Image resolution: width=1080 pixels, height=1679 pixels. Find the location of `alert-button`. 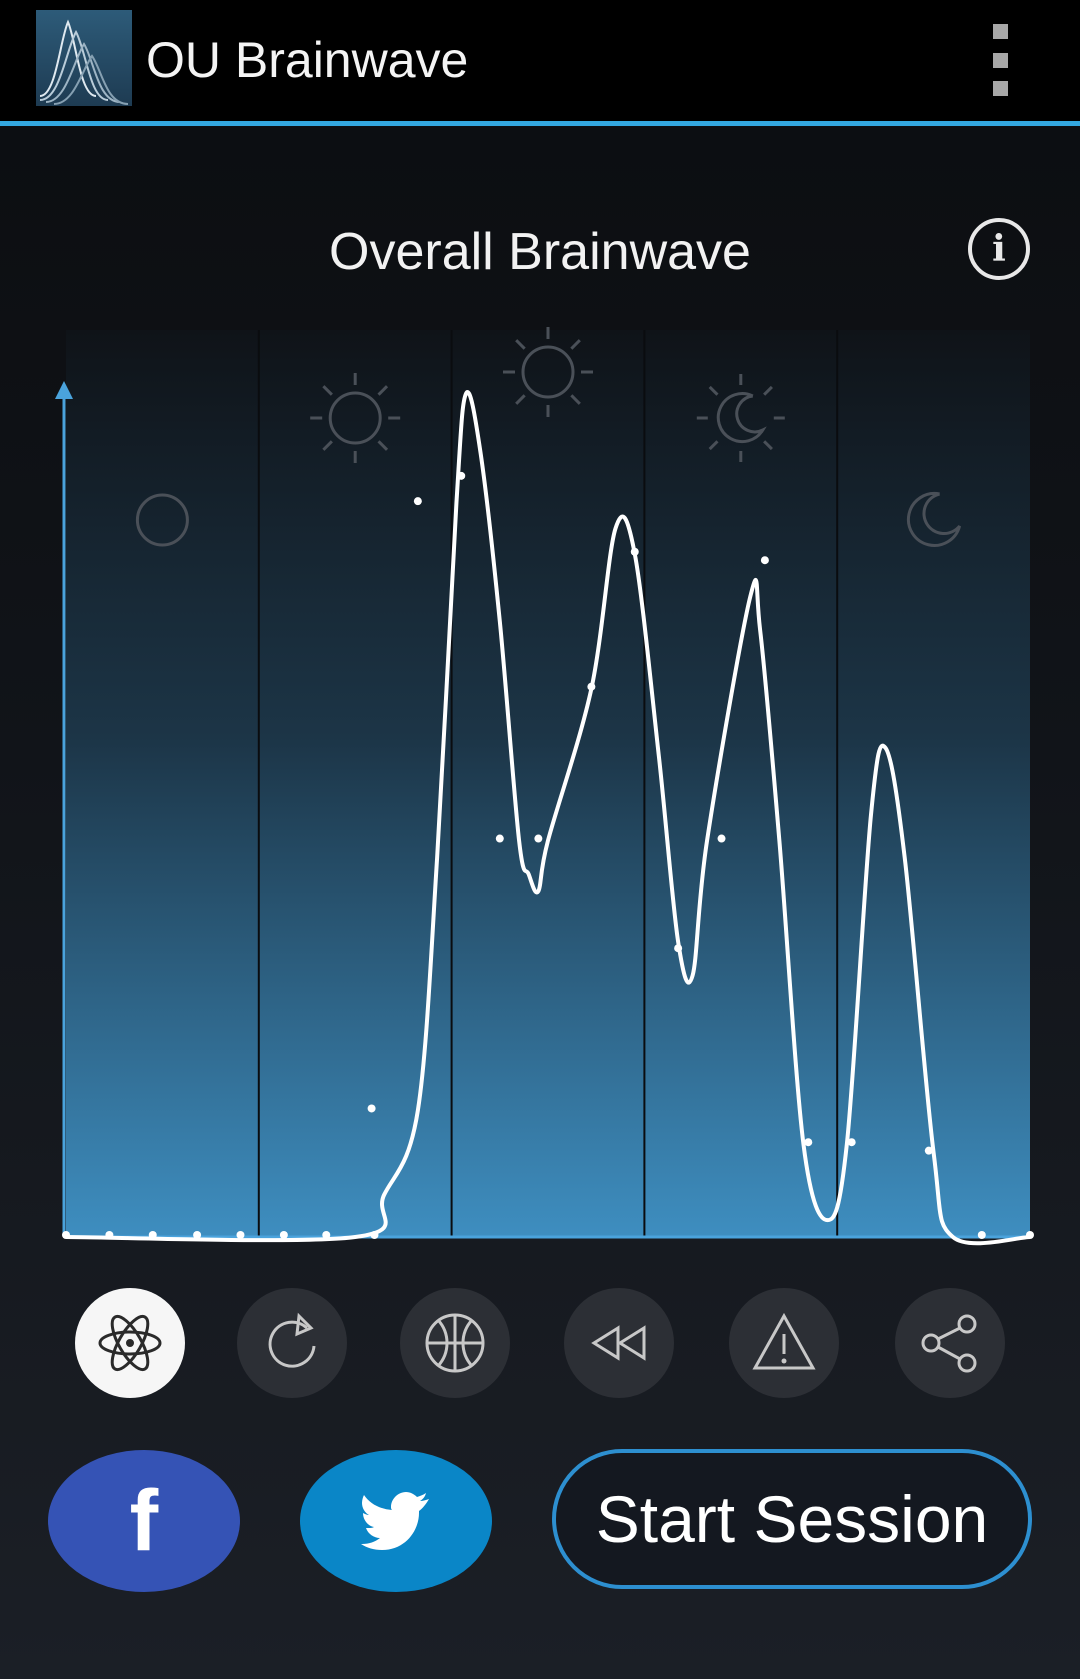

alert-button is located at coordinates (784, 1343).